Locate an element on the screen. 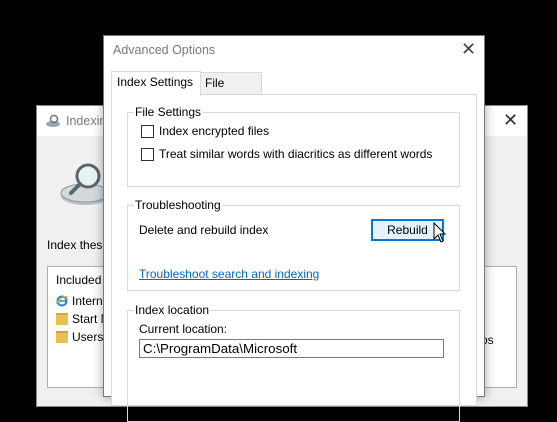  current-location-label: Current location: is located at coordinates (183, 329).